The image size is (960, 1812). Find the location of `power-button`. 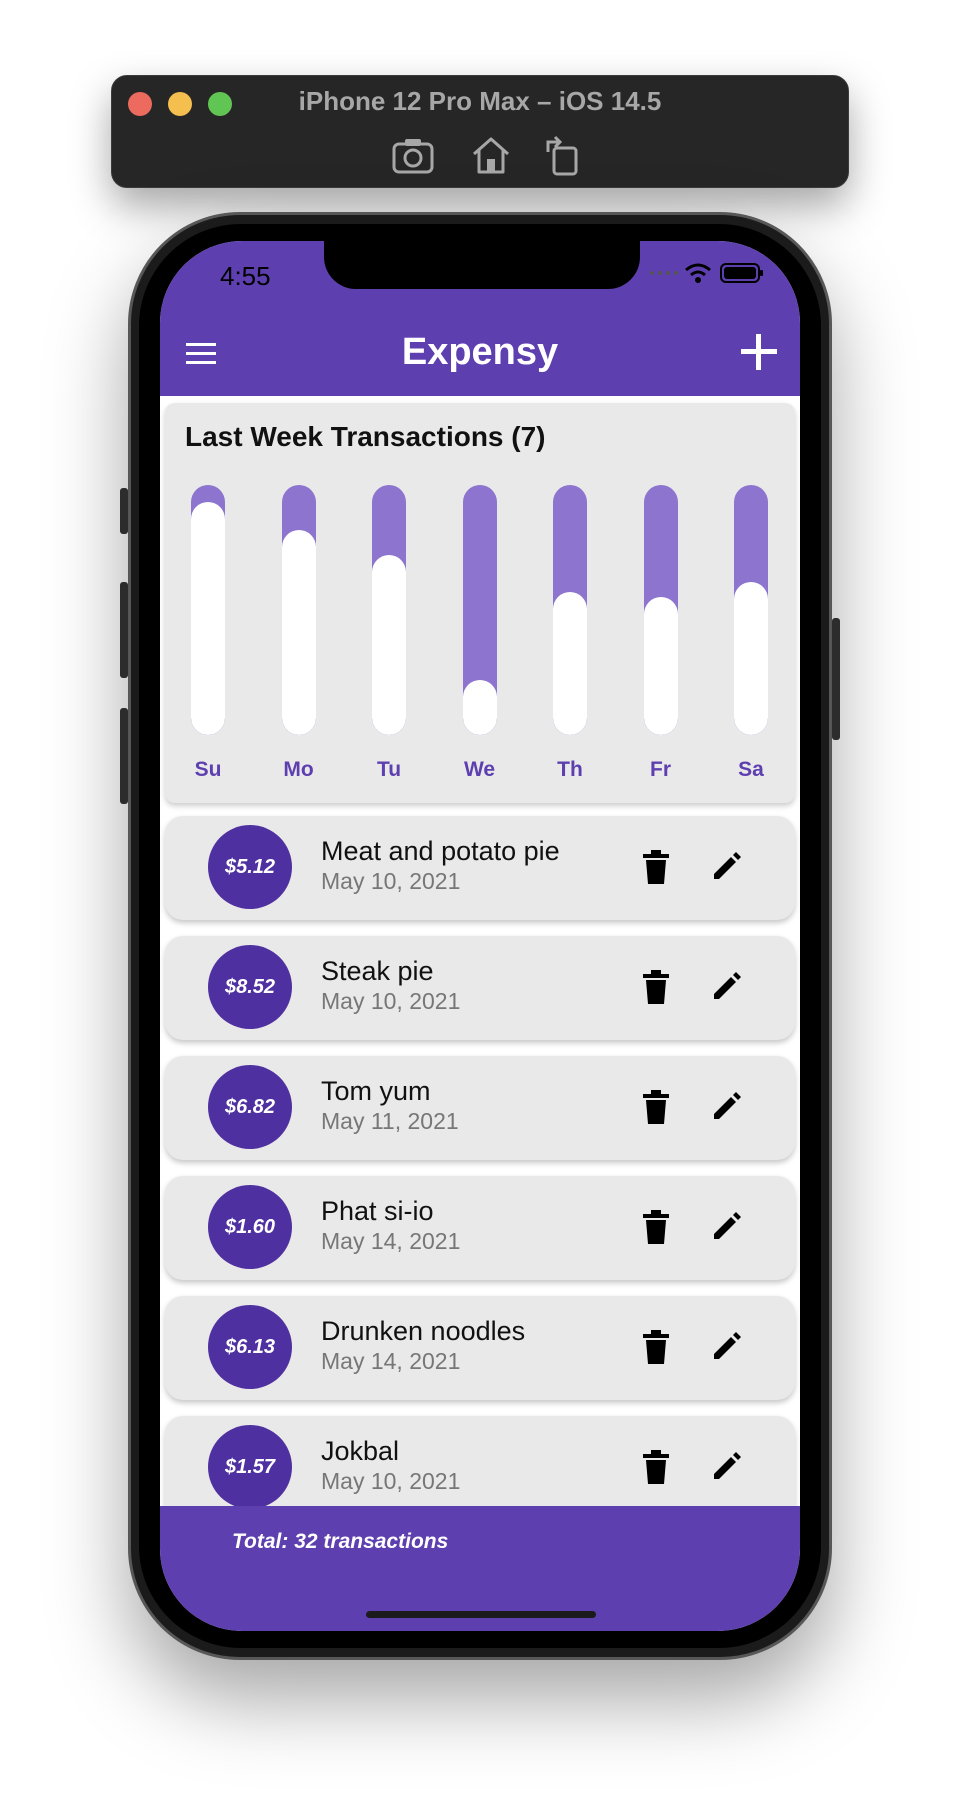

power-button is located at coordinates (836, 679).